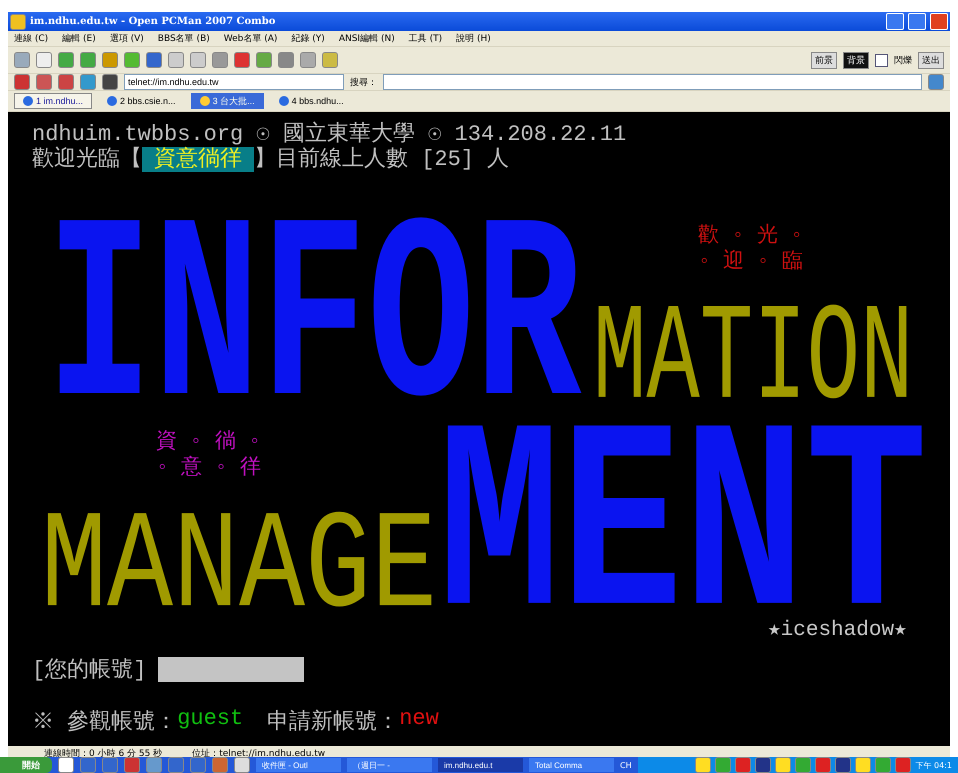  Describe the element at coordinates (234, 82) in the screenshot. I see `address-field: telnet://im.ndhu.edu.tw` at that location.